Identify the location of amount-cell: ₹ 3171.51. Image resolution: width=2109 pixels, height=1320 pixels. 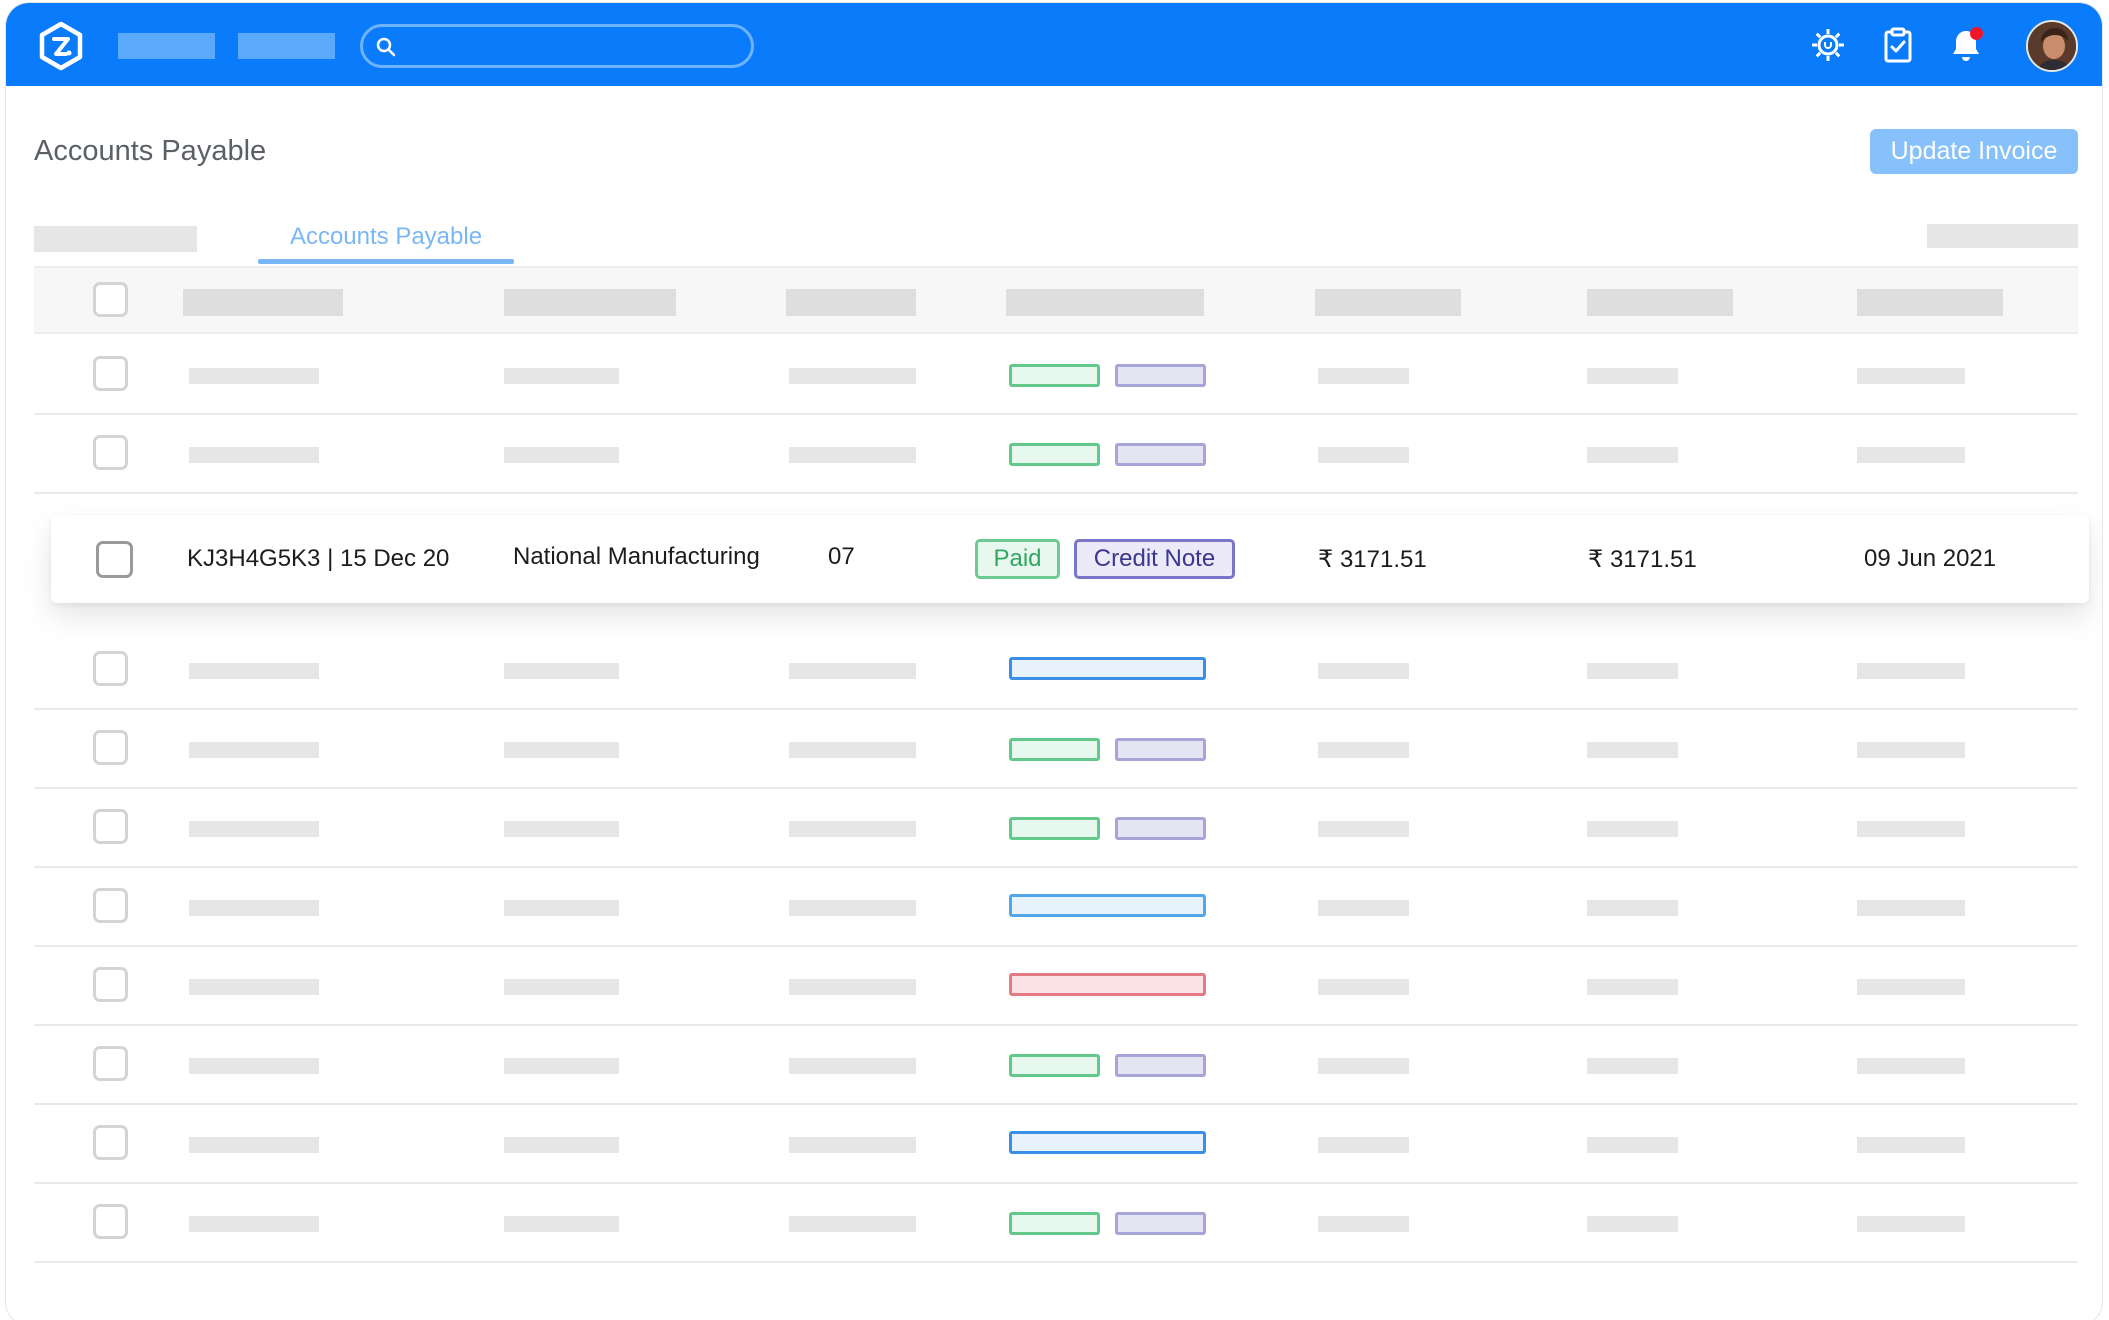
(1372, 559).